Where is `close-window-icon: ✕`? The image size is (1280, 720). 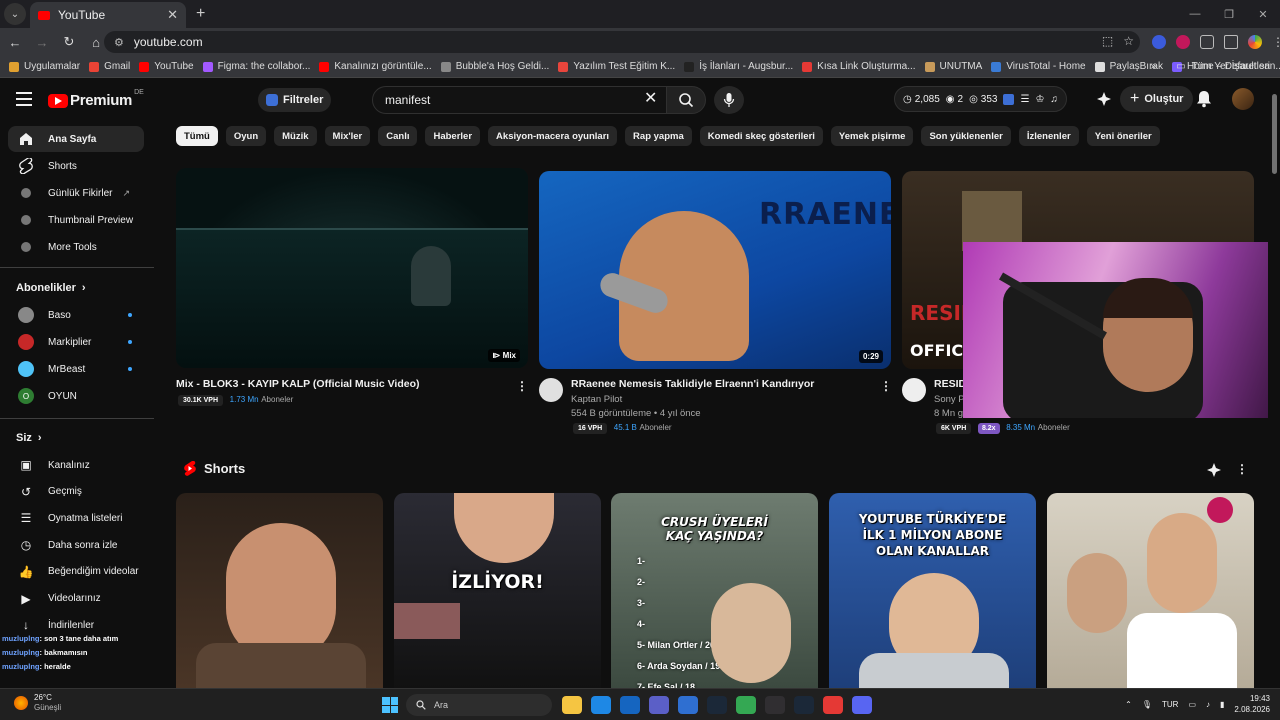 close-window-icon: ✕ is located at coordinates (1263, 14).